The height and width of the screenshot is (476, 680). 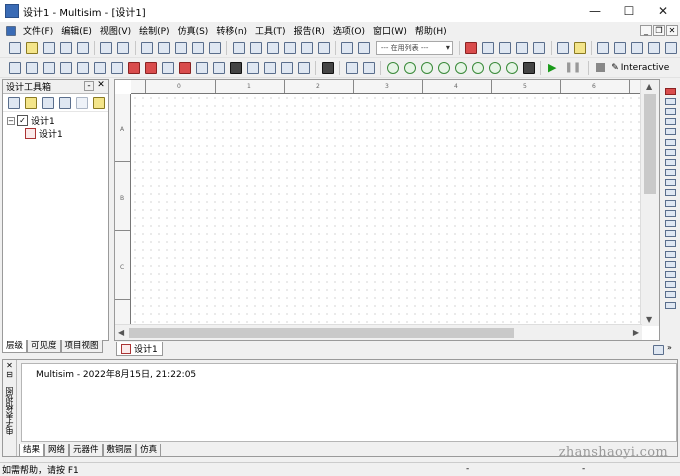 I want to click on source-icon, so click(x=14, y=67).